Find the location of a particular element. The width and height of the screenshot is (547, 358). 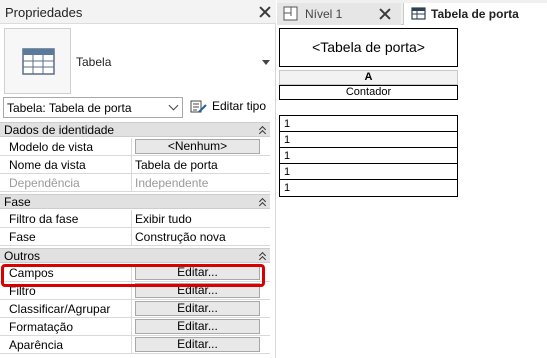

schedule-icon is located at coordinates (418, 13).